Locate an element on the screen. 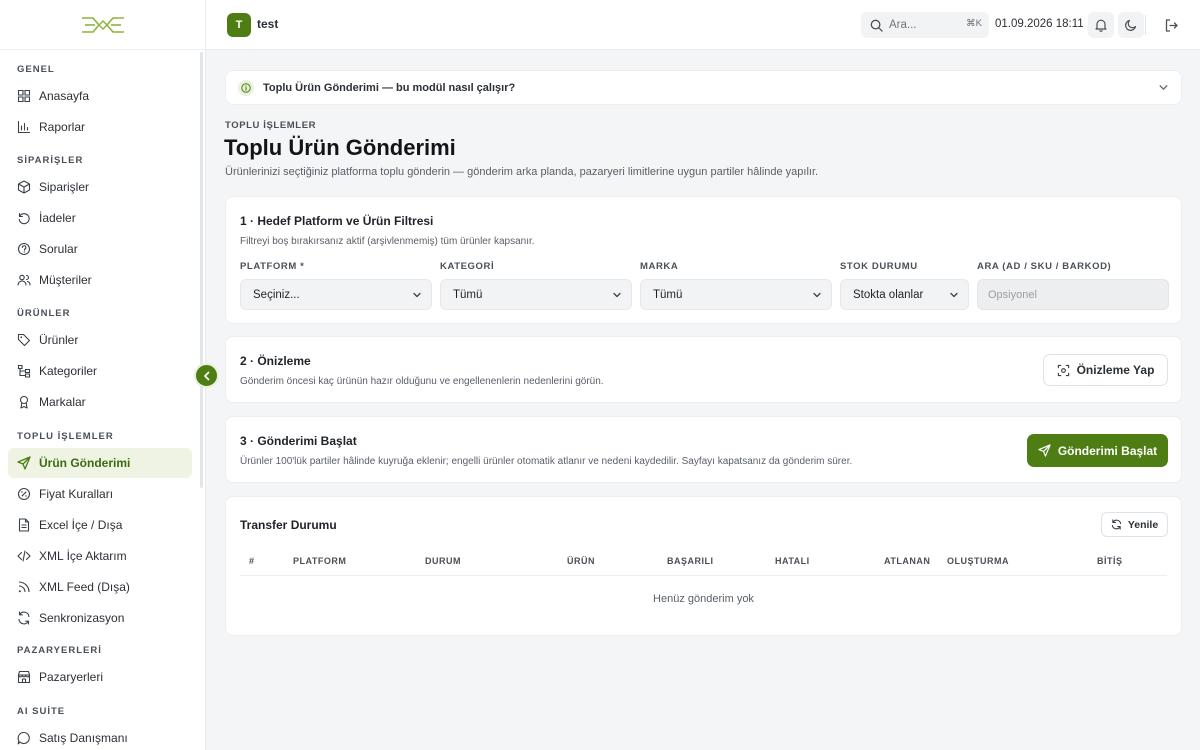 This screenshot has height=750, width=1200. category-select: Tümü is located at coordinates (536, 294).